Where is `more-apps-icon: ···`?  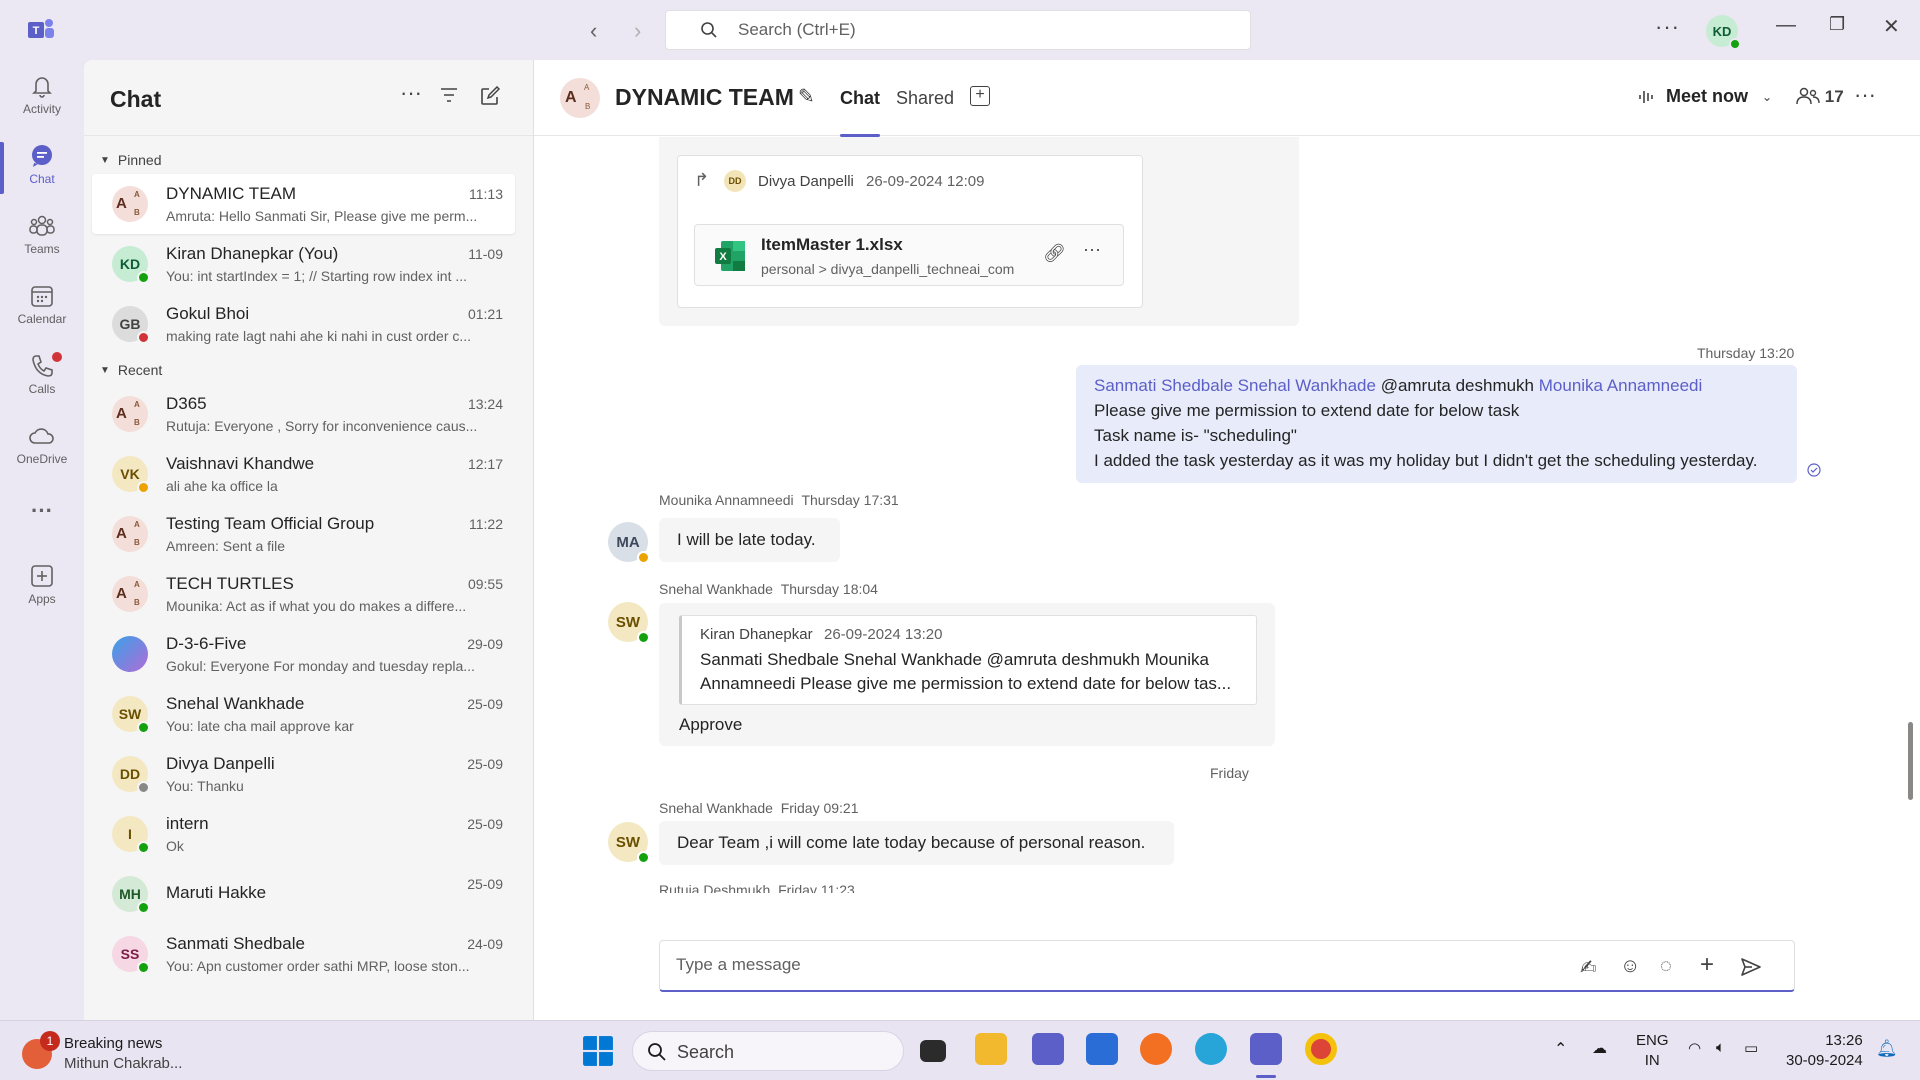 more-apps-icon: ··· is located at coordinates (42, 516).